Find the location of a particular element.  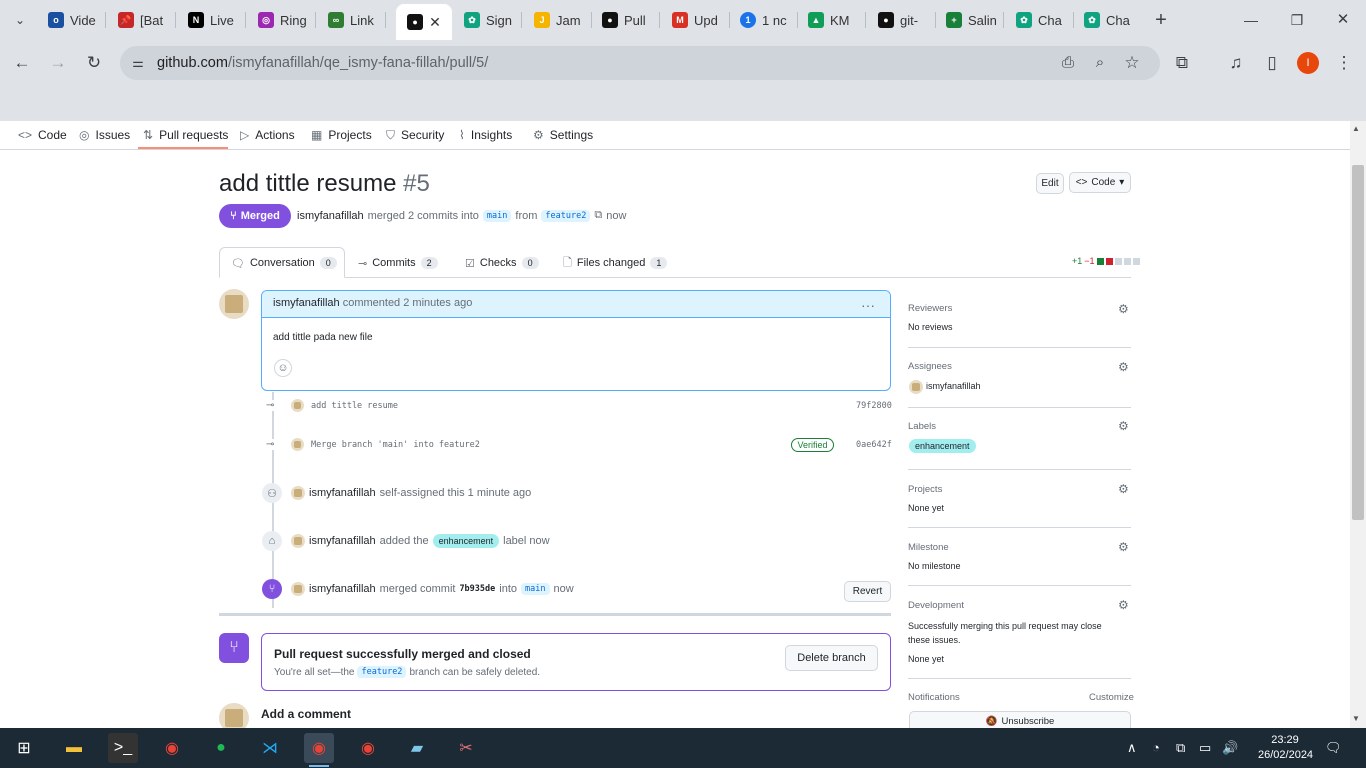

wifi-icon: ◔ is located at coordinates (1156, 747).